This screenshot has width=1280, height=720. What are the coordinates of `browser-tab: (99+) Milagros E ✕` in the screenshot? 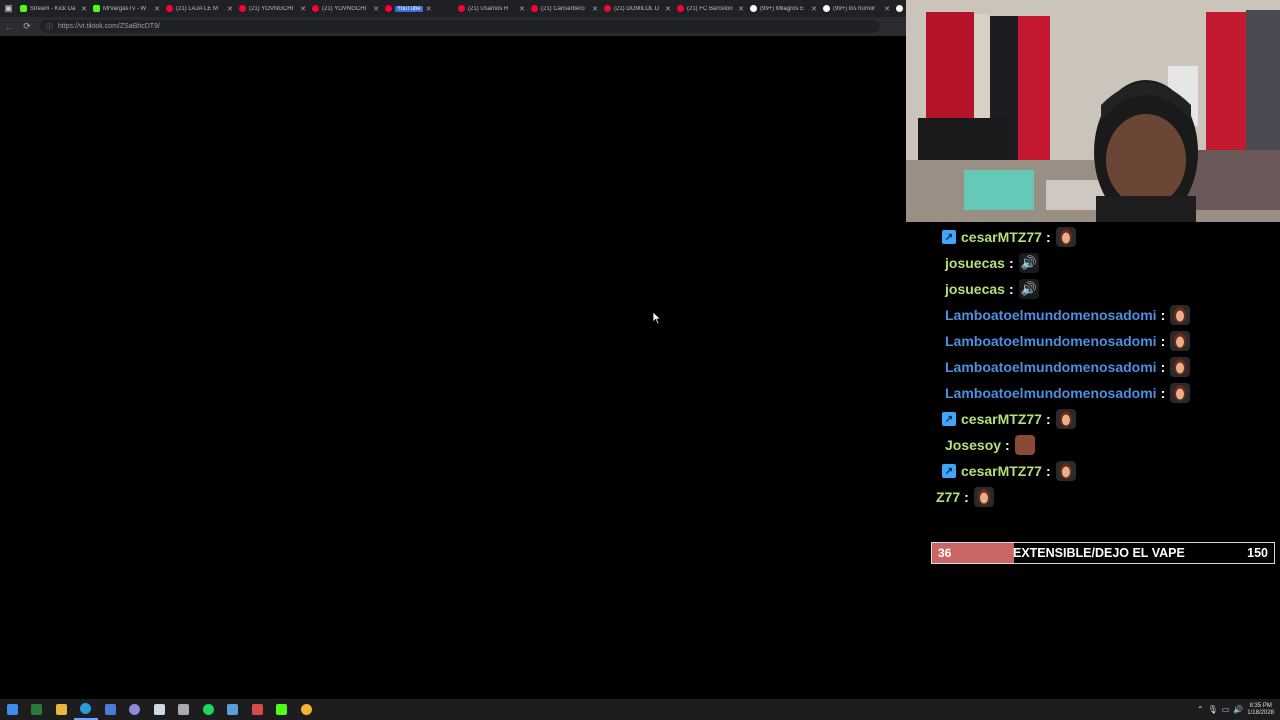 It's located at (783, 8).